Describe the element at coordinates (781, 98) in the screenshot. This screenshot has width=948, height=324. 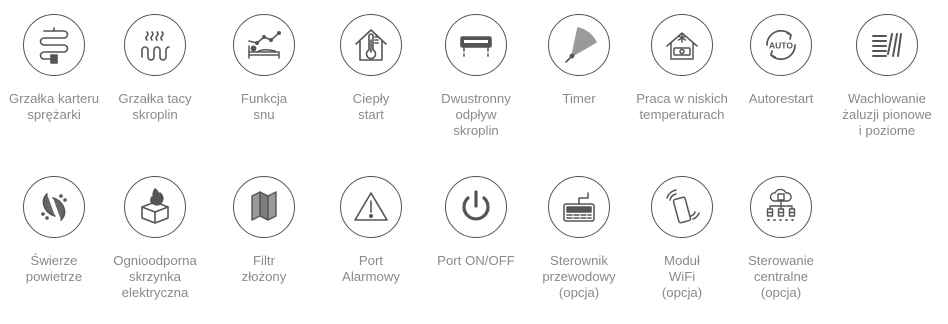
I see `feature-label: Autorestart` at that location.